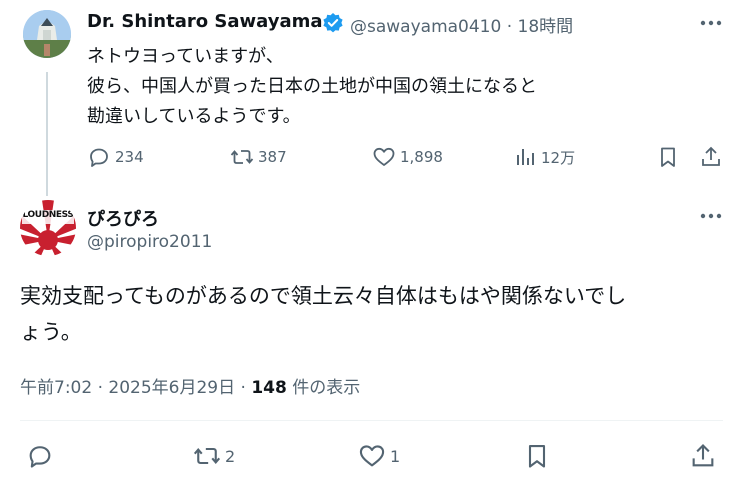 This screenshot has width=743, height=485. What do you see at coordinates (194, 116) in the screenshot?
I see `tweet-text-line: 勘違いしているようです。` at bounding box center [194, 116].